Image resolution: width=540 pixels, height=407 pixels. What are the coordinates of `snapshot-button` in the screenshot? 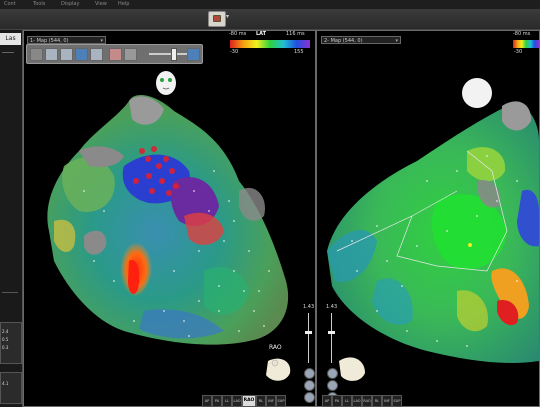 It's located at (217, 19).